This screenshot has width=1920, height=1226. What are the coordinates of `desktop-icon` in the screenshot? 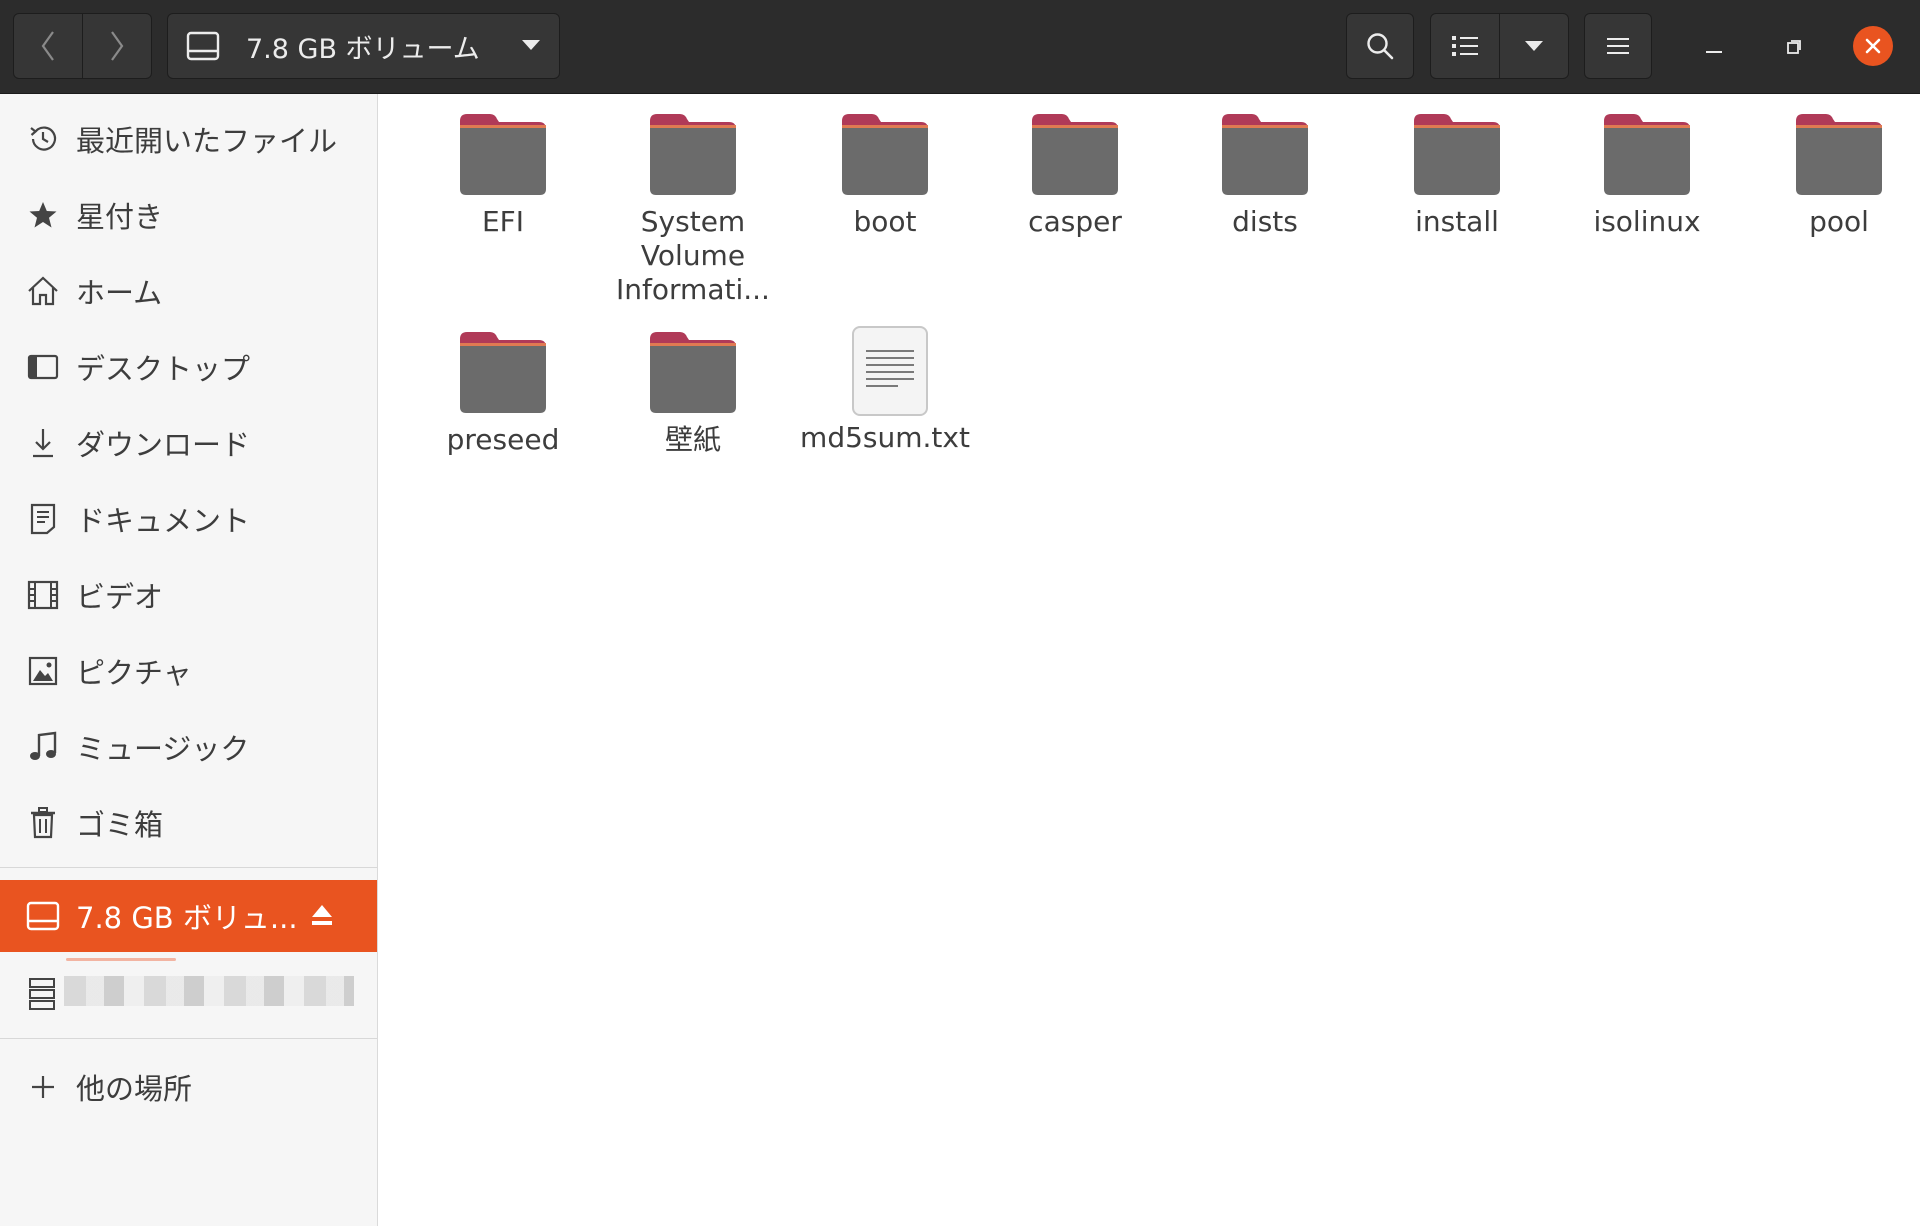 It's located at (43, 367).